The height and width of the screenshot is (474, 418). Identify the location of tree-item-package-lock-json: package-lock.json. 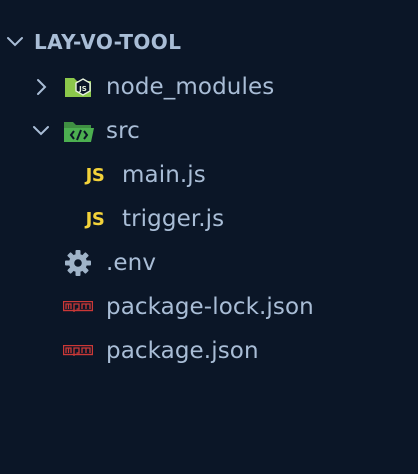
(209, 307).